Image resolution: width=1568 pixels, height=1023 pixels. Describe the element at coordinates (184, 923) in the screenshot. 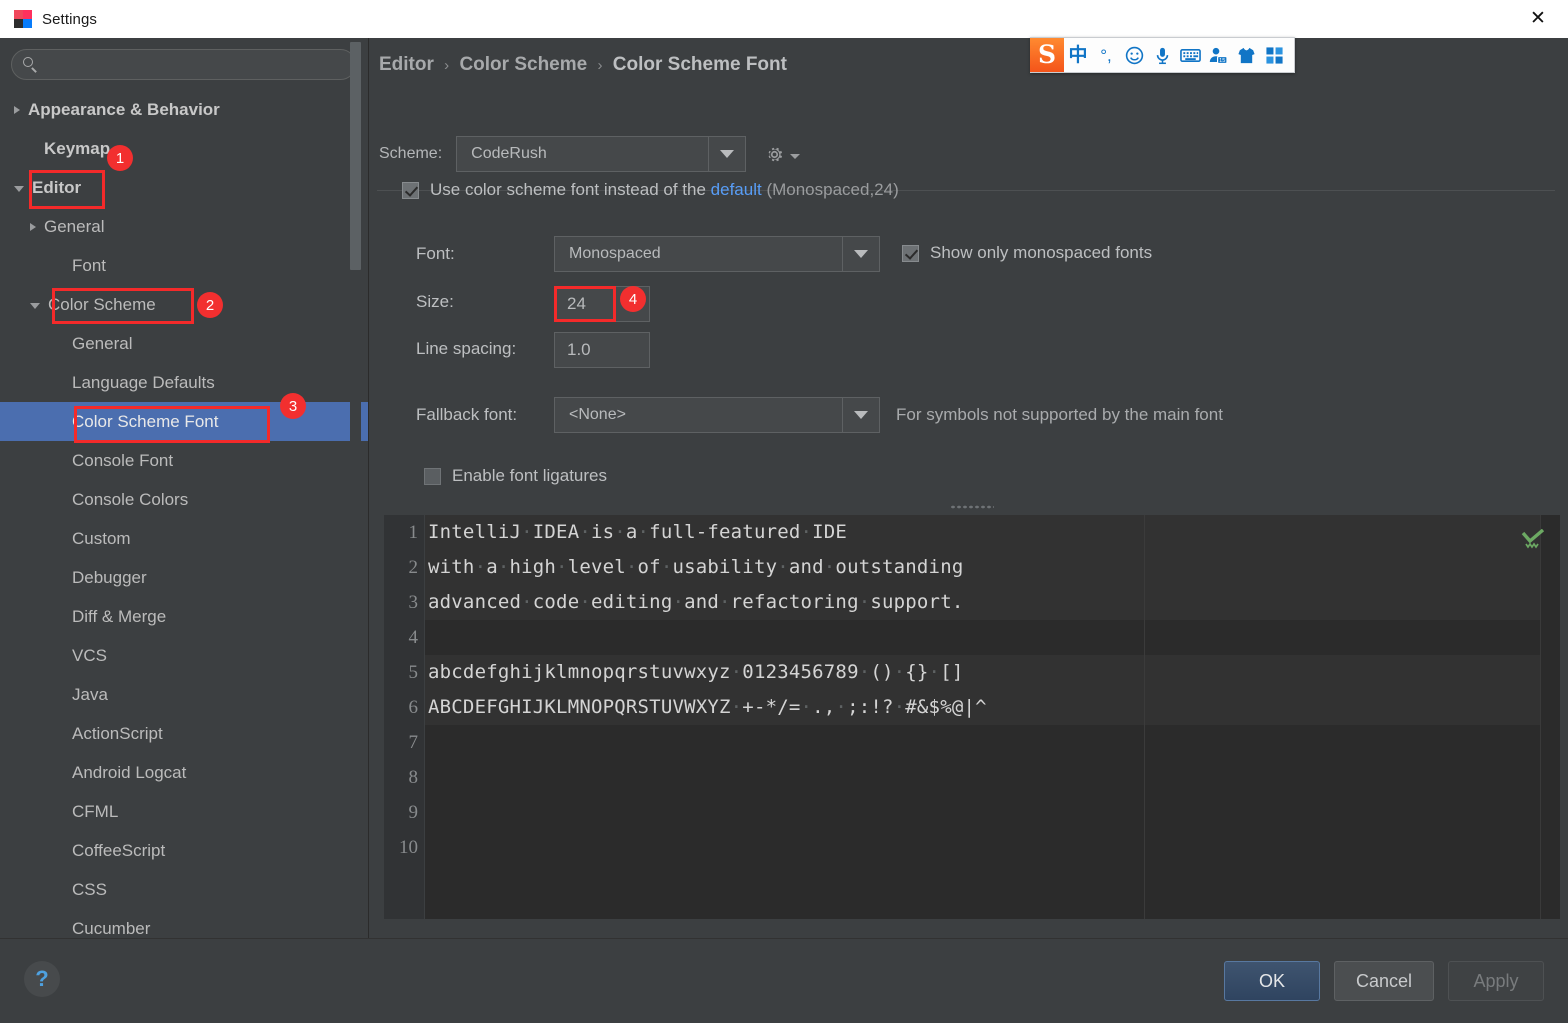

I see `sidebar-item-cucumber: Cucumber` at that location.